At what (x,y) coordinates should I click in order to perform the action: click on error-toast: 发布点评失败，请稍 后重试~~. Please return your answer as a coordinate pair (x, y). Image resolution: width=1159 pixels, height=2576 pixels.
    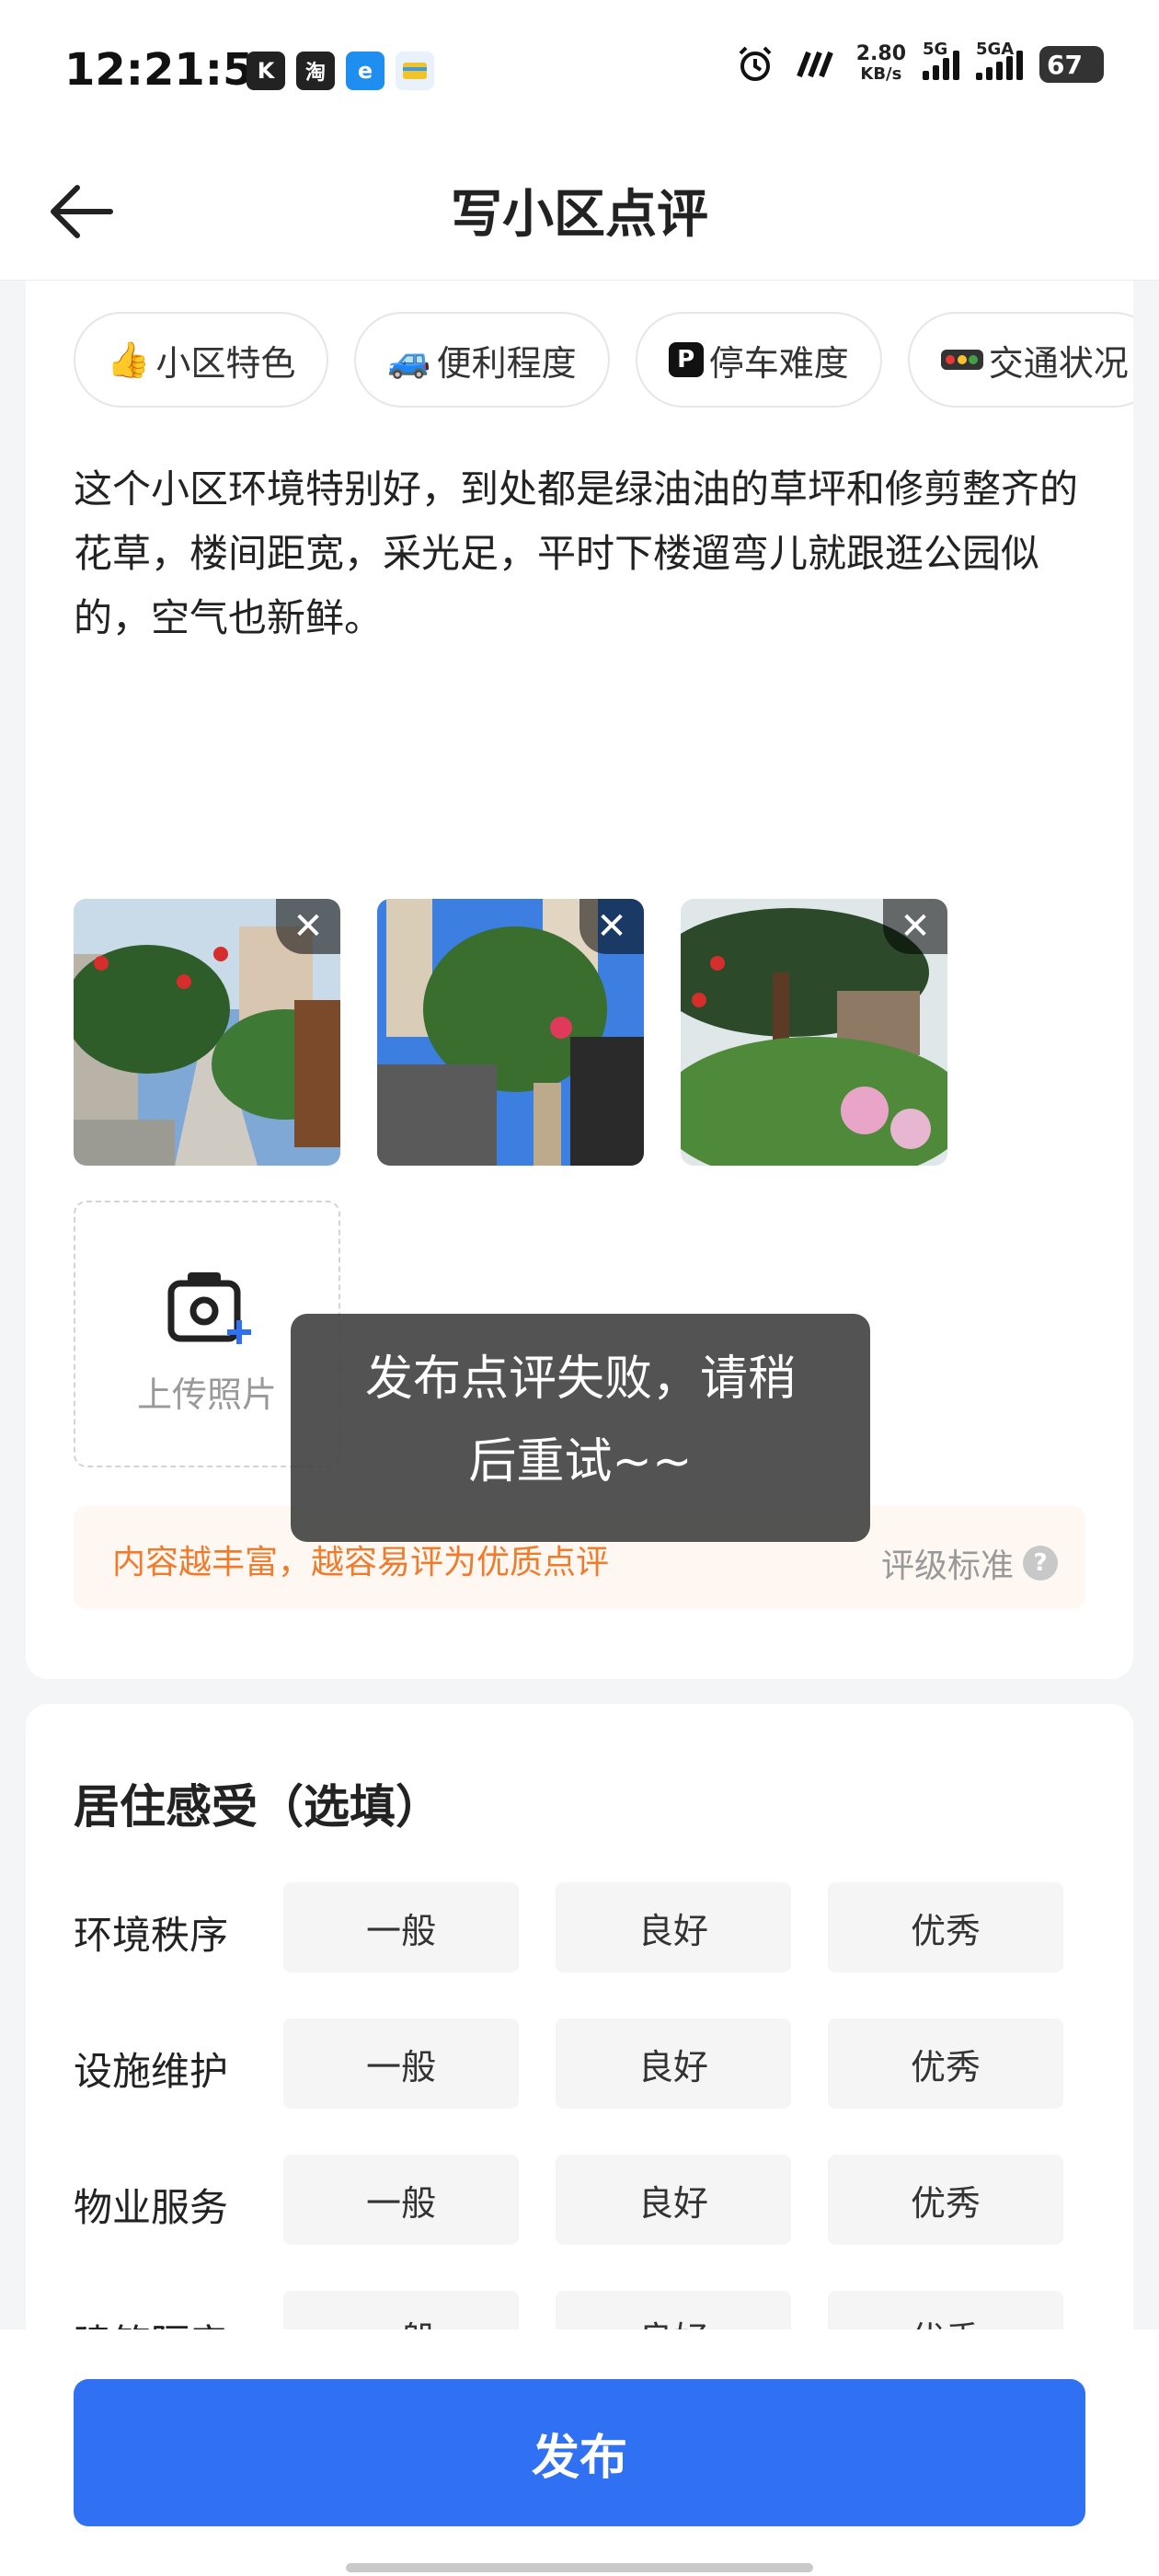
    Looking at the image, I should click on (580, 1428).